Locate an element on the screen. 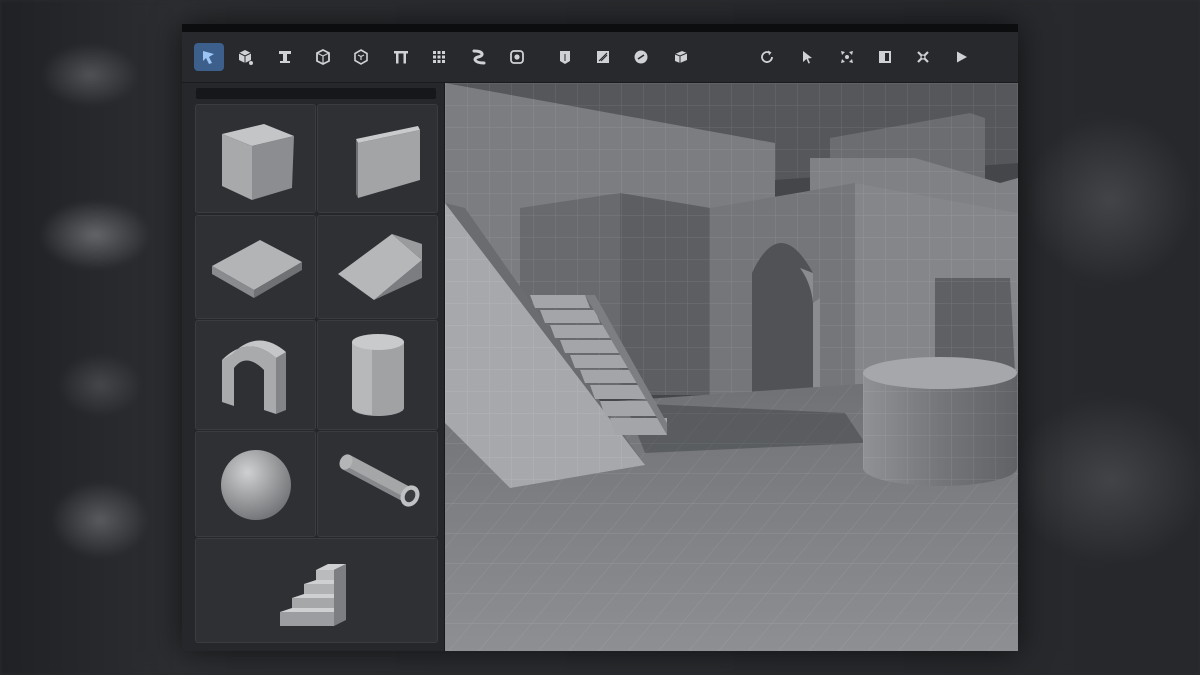 The width and height of the screenshot is (1200, 675). primitive-wall-tile is located at coordinates (377, 158).